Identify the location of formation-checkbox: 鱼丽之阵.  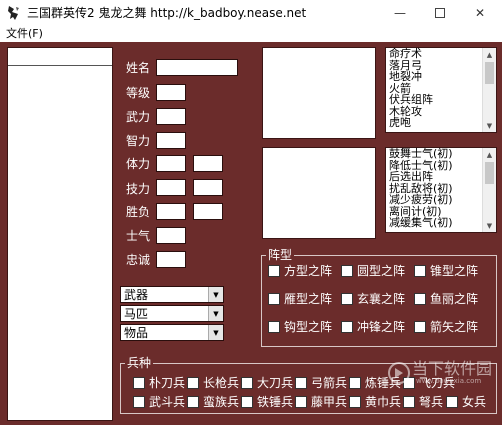
(446, 299).